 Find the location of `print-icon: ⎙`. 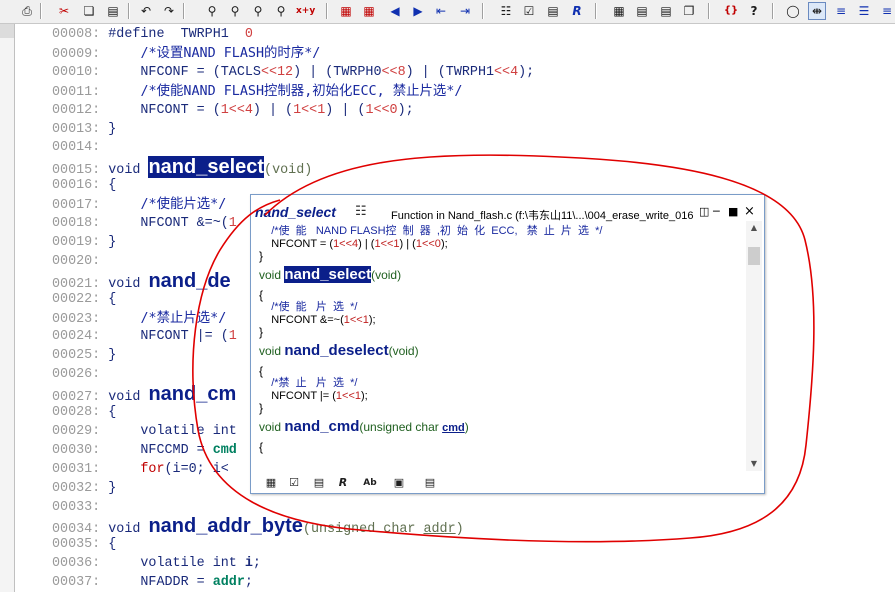

print-icon: ⎙ is located at coordinates (27, 11).